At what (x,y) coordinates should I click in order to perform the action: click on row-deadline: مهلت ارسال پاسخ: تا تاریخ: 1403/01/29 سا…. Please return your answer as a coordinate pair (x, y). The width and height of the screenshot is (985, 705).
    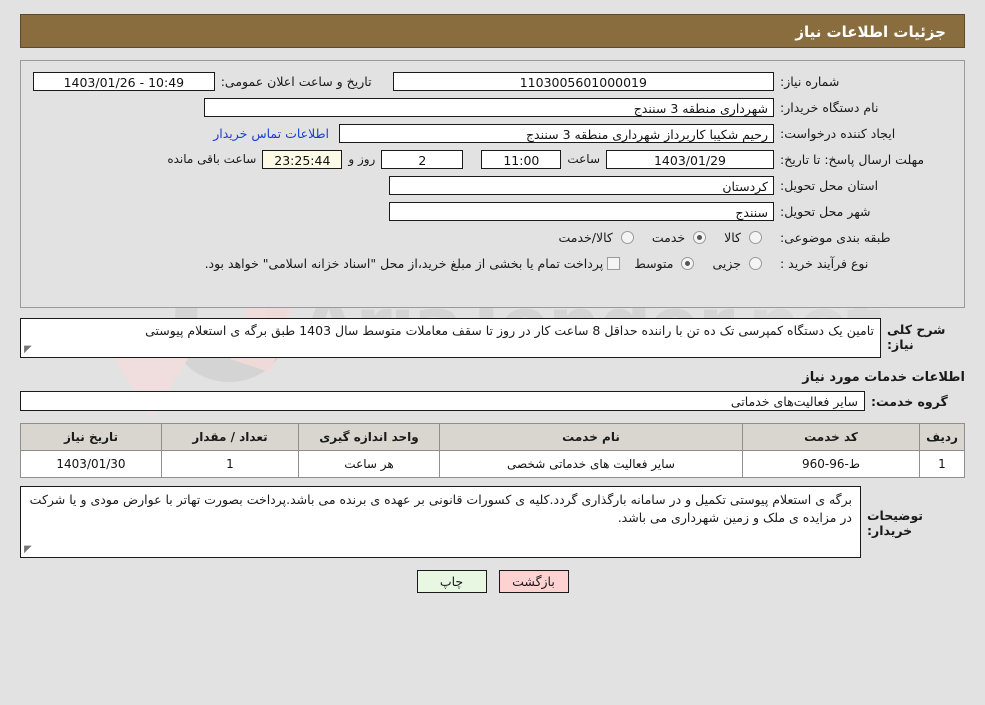
    Looking at the image, I should click on (492, 159).